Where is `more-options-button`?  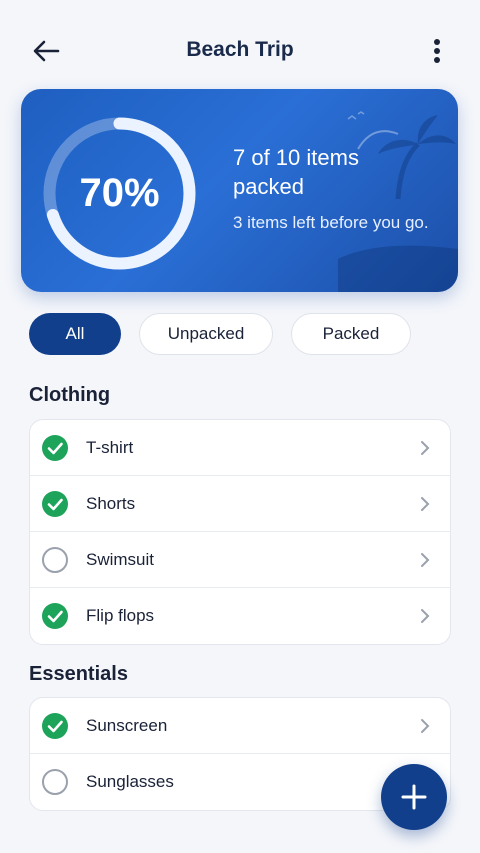 more-options-button is located at coordinates (437, 51).